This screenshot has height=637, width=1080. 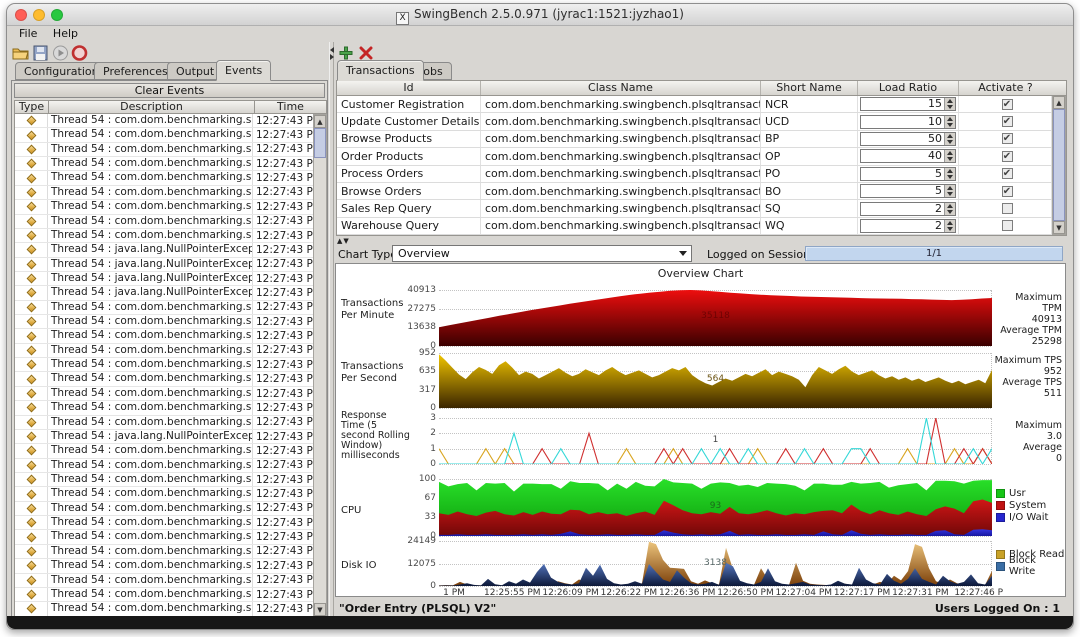 I want to click on menu-file: File, so click(x=28, y=33).